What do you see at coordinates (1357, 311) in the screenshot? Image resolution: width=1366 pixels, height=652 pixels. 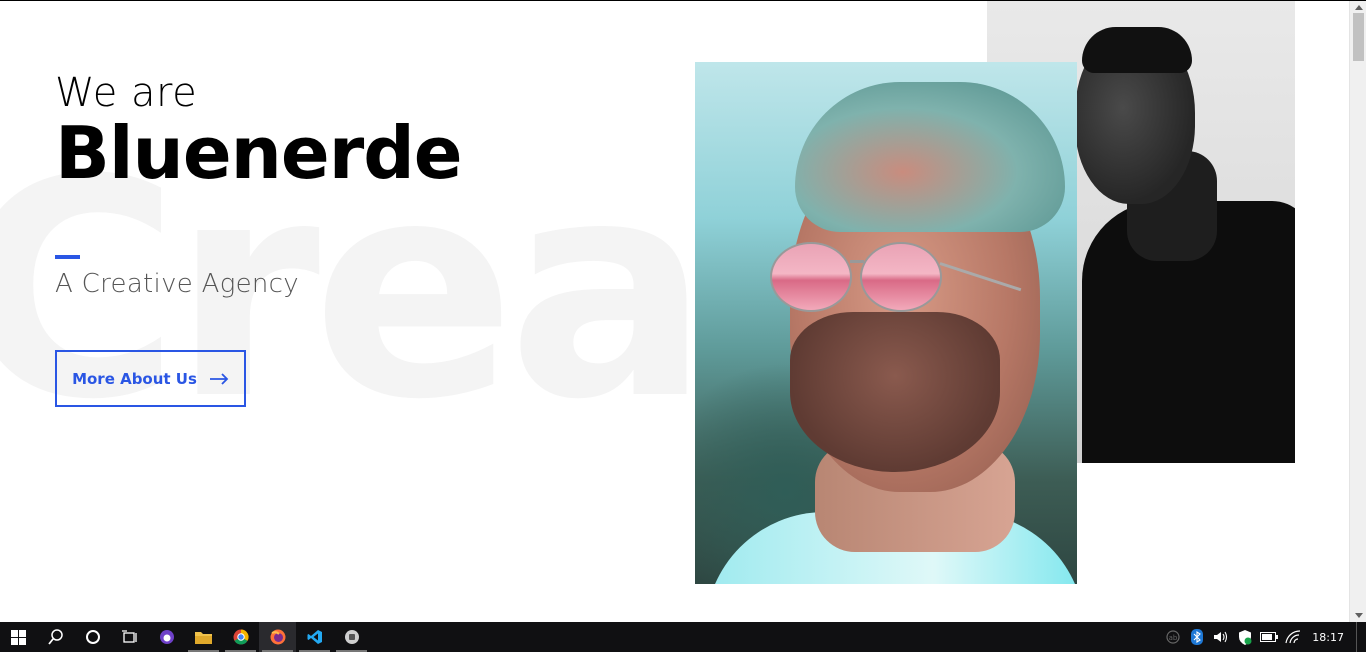 I see `vertical-scrollbar` at bounding box center [1357, 311].